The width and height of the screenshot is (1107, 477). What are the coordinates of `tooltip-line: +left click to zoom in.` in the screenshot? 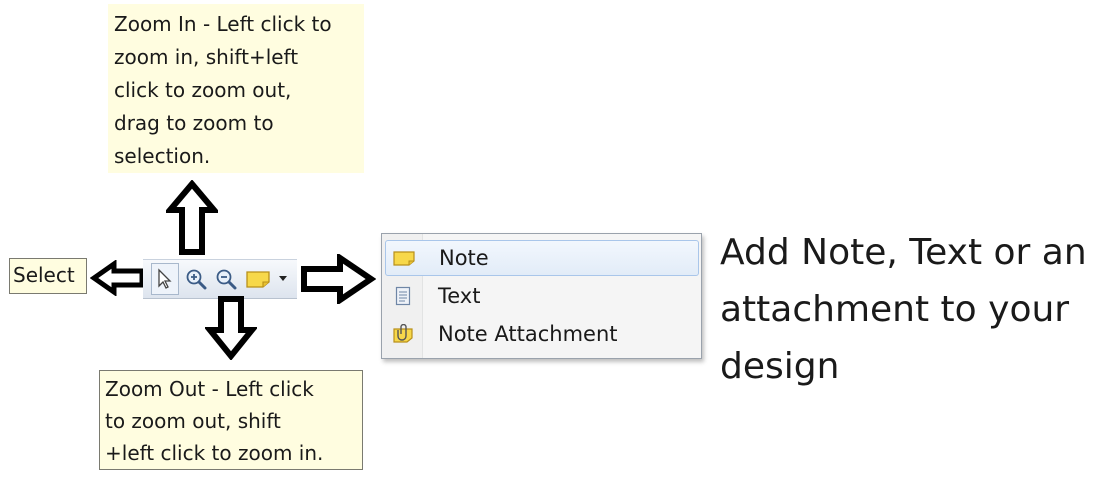 It's located at (214, 453).